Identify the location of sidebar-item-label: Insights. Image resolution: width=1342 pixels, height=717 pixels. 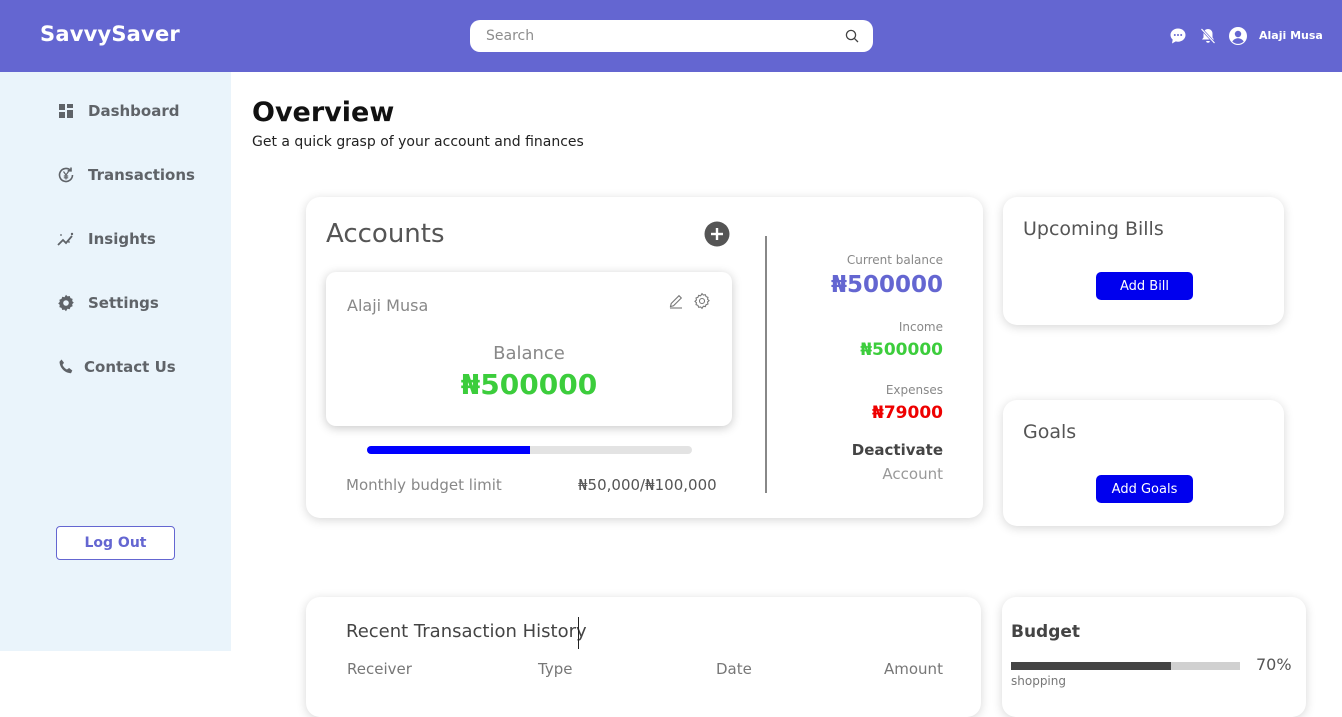
(122, 239).